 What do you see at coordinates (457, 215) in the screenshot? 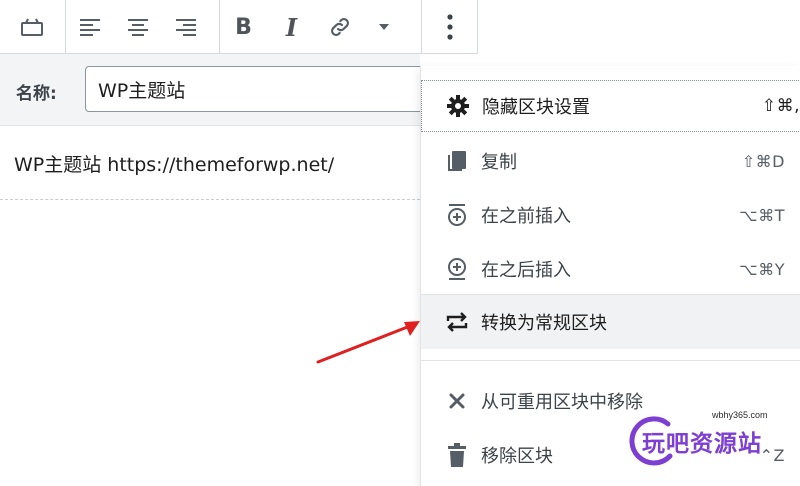
I see `insert-before-icon` at bounding box center [457, 215].